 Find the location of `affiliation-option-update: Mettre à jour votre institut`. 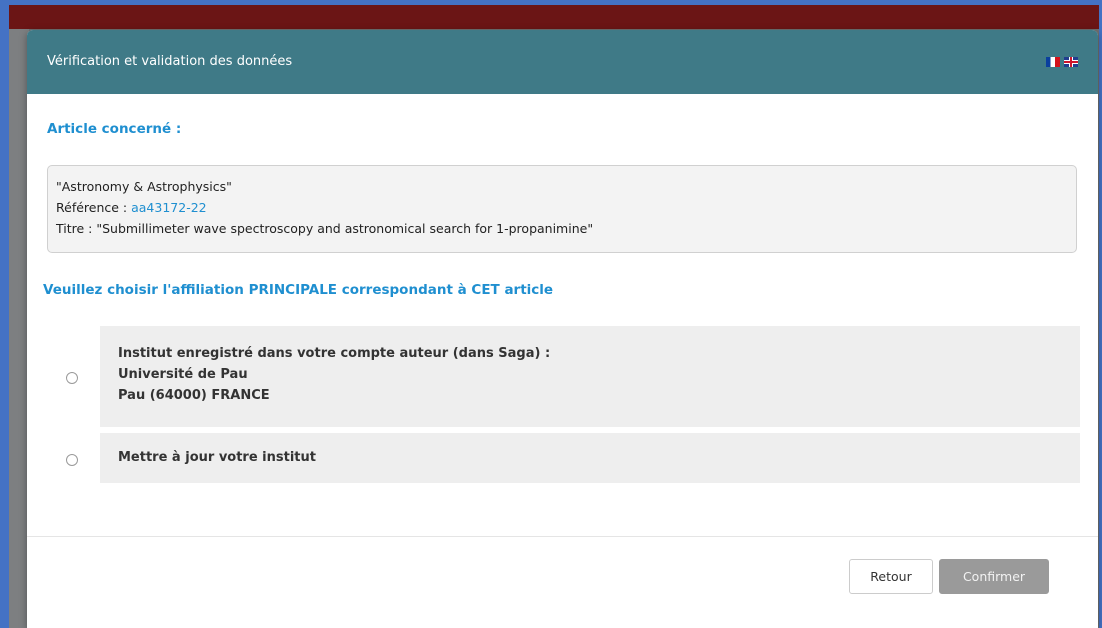

affiliation-option-update: Mettre à jour votre institut is located at coordinates (563, 458).